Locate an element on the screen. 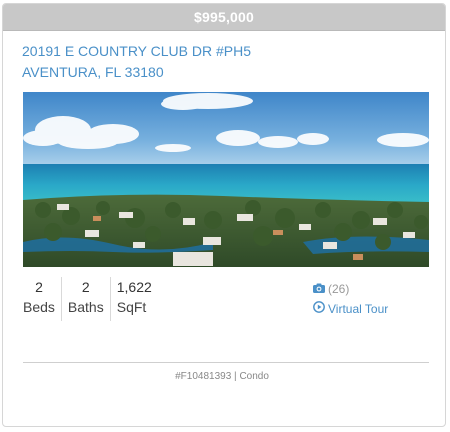  listing-stats: 2 Beds 2 Baths 1,622 SqFt is located at coordinates (90, 299).